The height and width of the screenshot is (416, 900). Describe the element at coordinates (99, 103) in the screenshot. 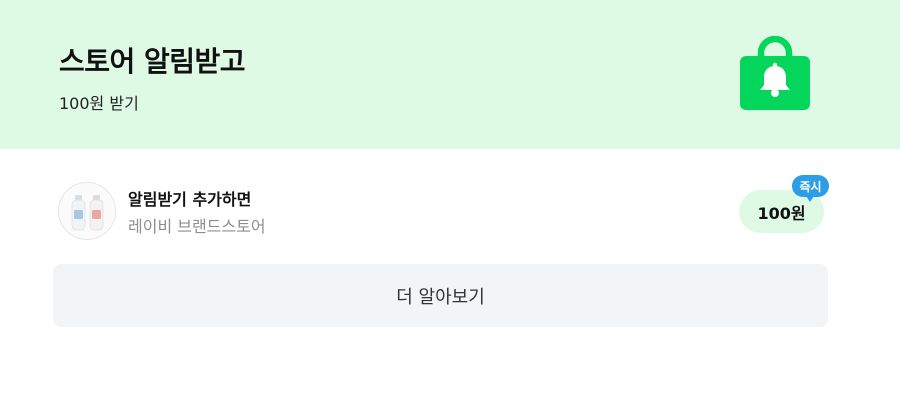

I see `banner-subtitle: 100원 받기` at that location.